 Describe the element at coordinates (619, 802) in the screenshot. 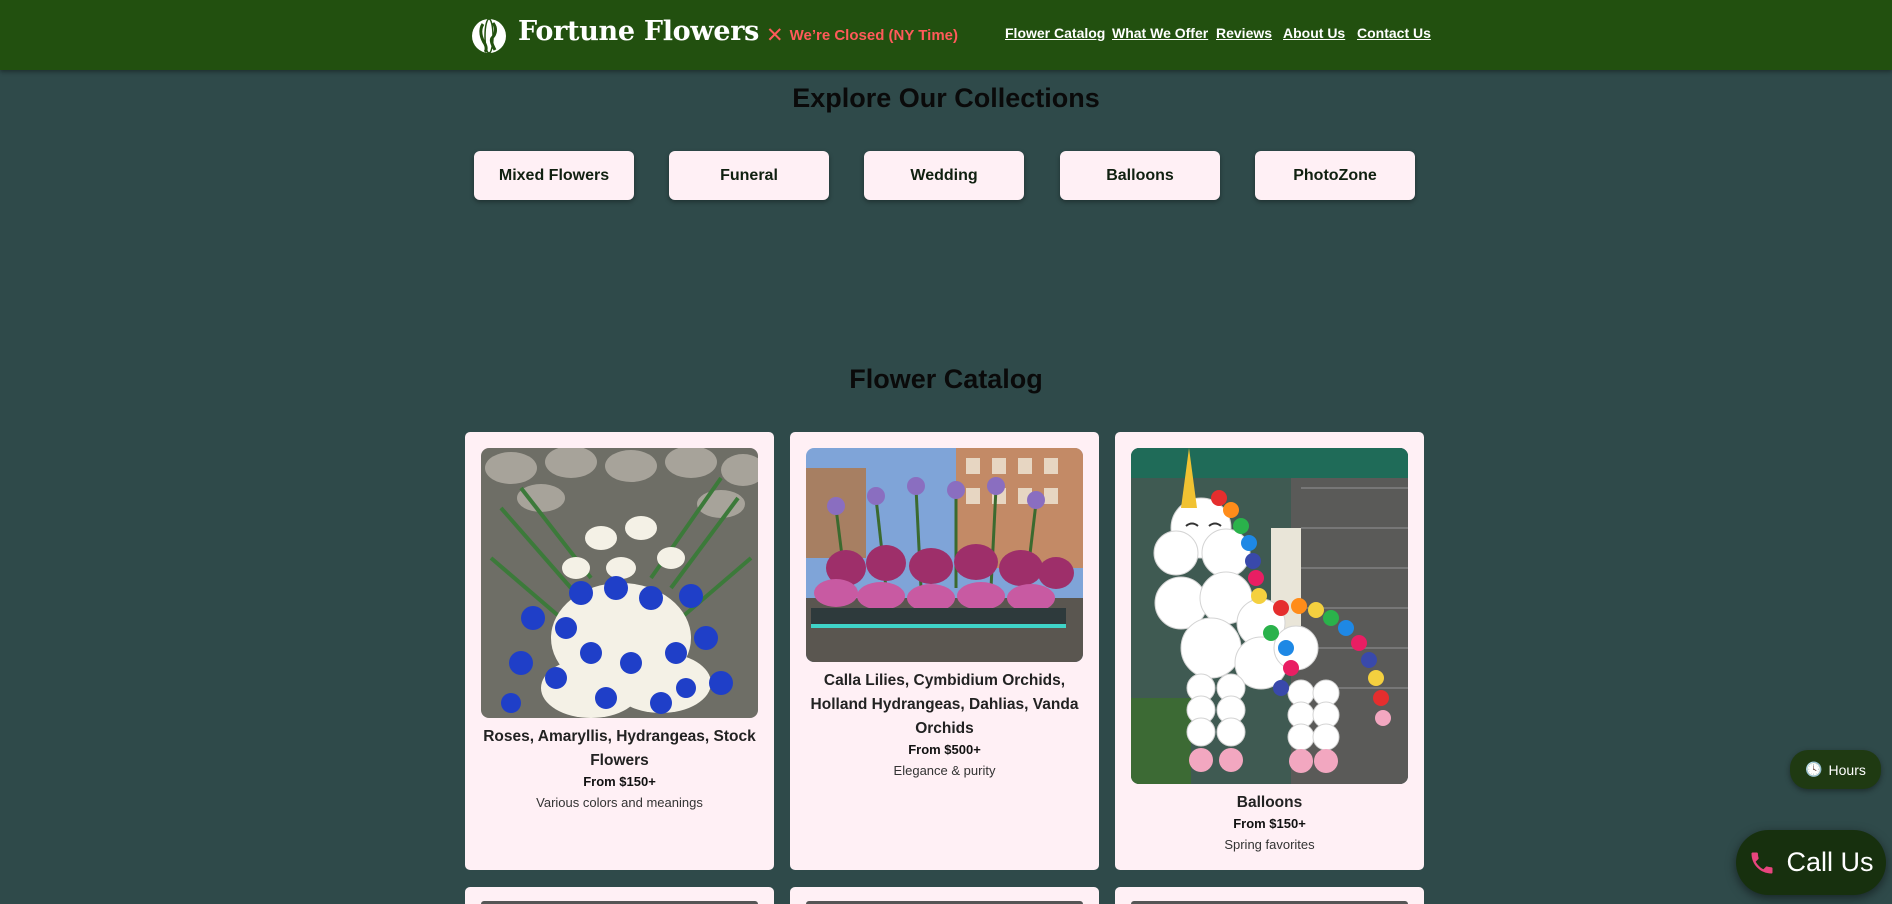

I see `card-description: Various colors and meanings` at that location.